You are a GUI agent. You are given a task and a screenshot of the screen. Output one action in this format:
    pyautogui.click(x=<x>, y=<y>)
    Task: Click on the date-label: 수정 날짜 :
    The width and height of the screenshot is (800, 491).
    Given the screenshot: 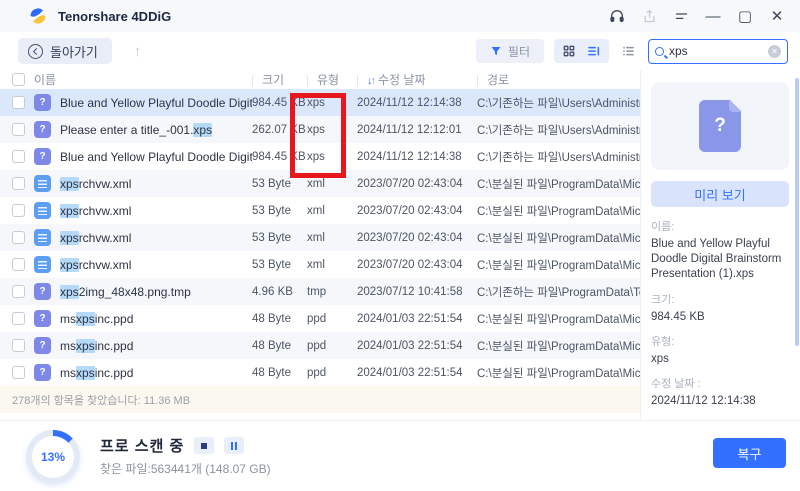 What is the action you would take?
    pyautogui.click(x=676, y=383)
    